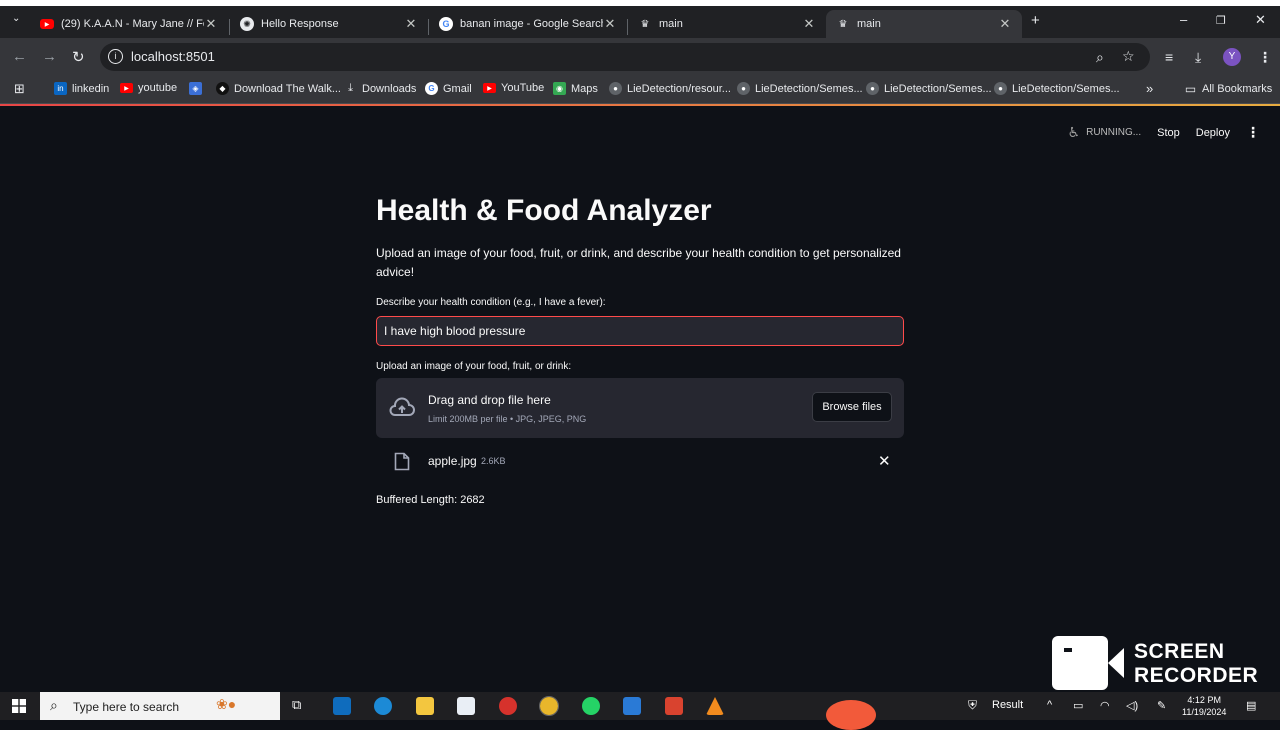  Describe the element at coordinates (226, 704) in the screenshot. I see `pumpkin-icon: ❀●` at that location.